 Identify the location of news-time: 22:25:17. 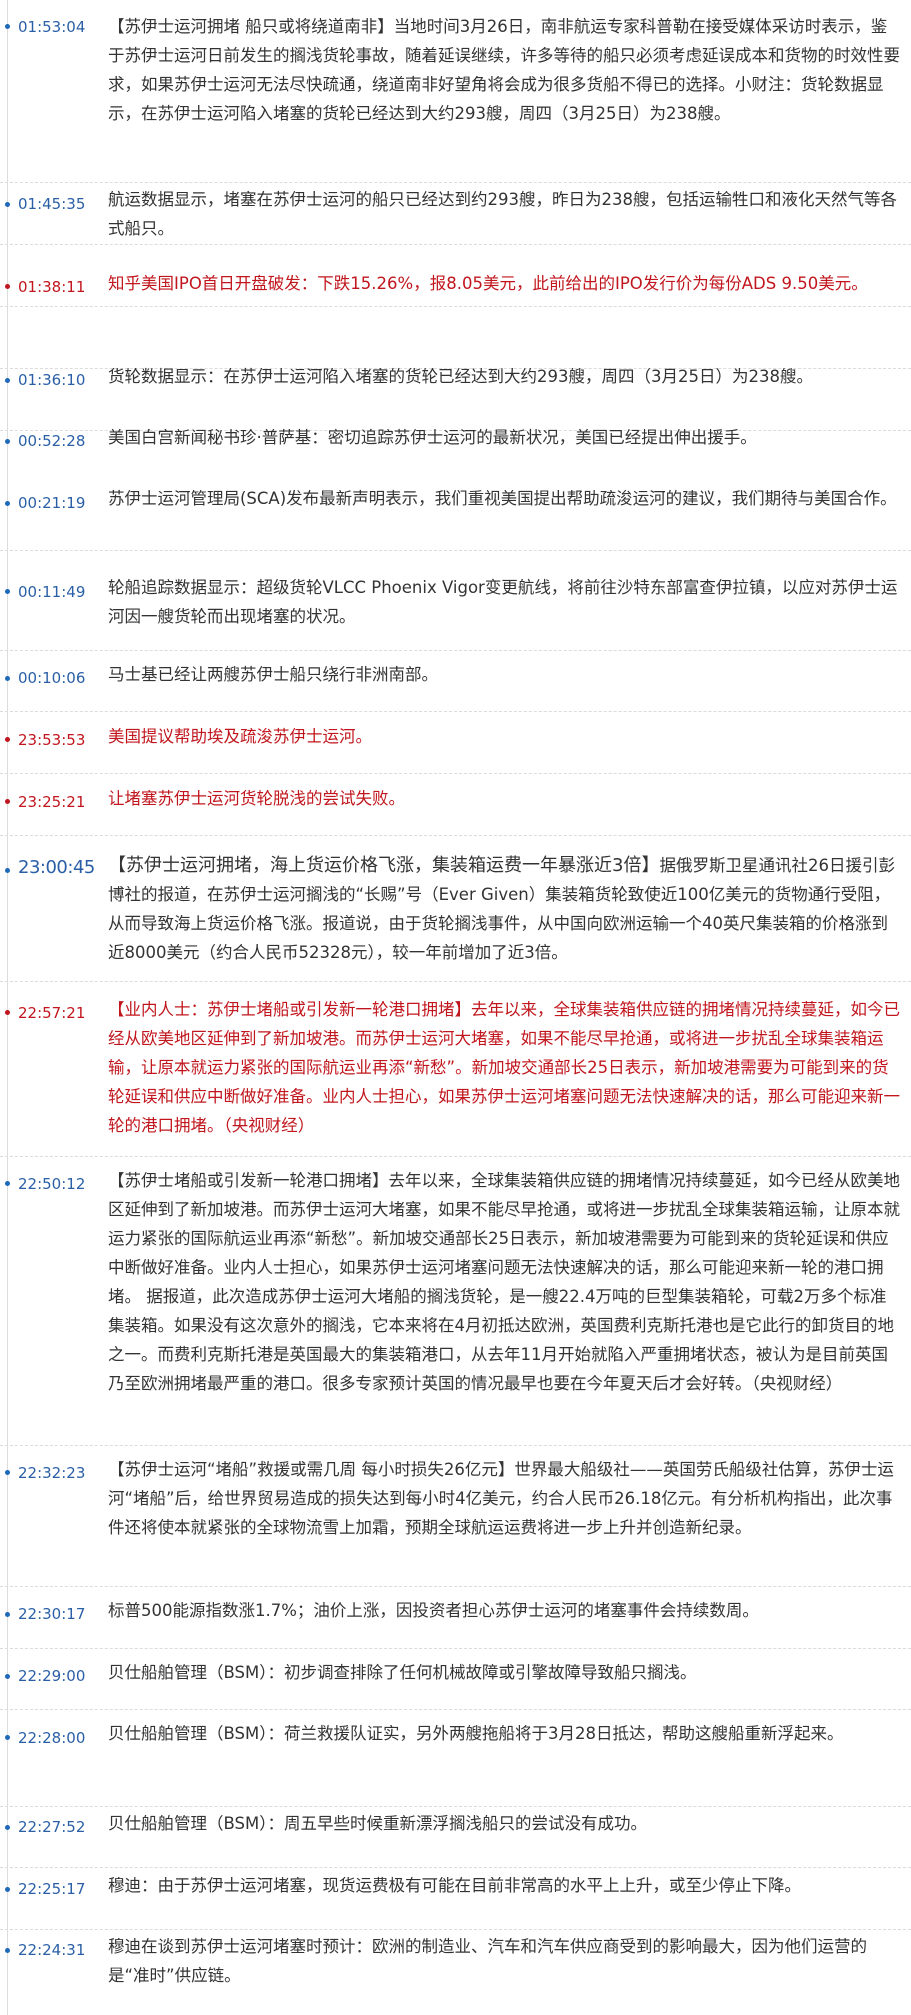
(52, 1889).